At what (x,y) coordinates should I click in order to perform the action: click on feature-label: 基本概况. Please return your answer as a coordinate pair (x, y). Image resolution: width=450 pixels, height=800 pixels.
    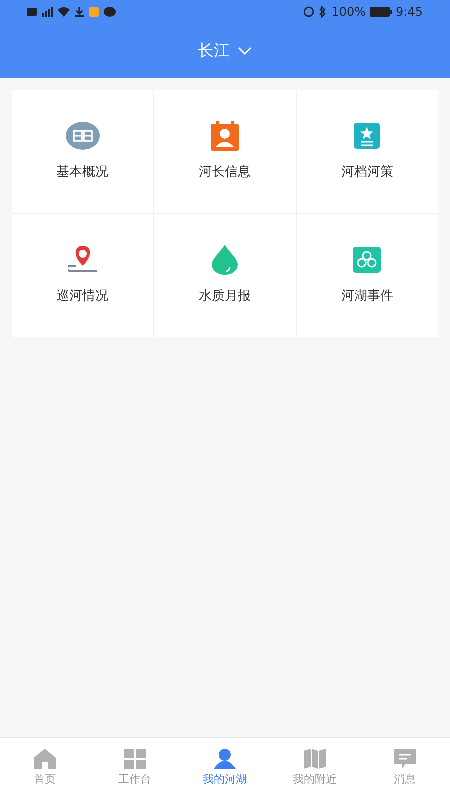
    Looking at the image, I should click on (82, 173).